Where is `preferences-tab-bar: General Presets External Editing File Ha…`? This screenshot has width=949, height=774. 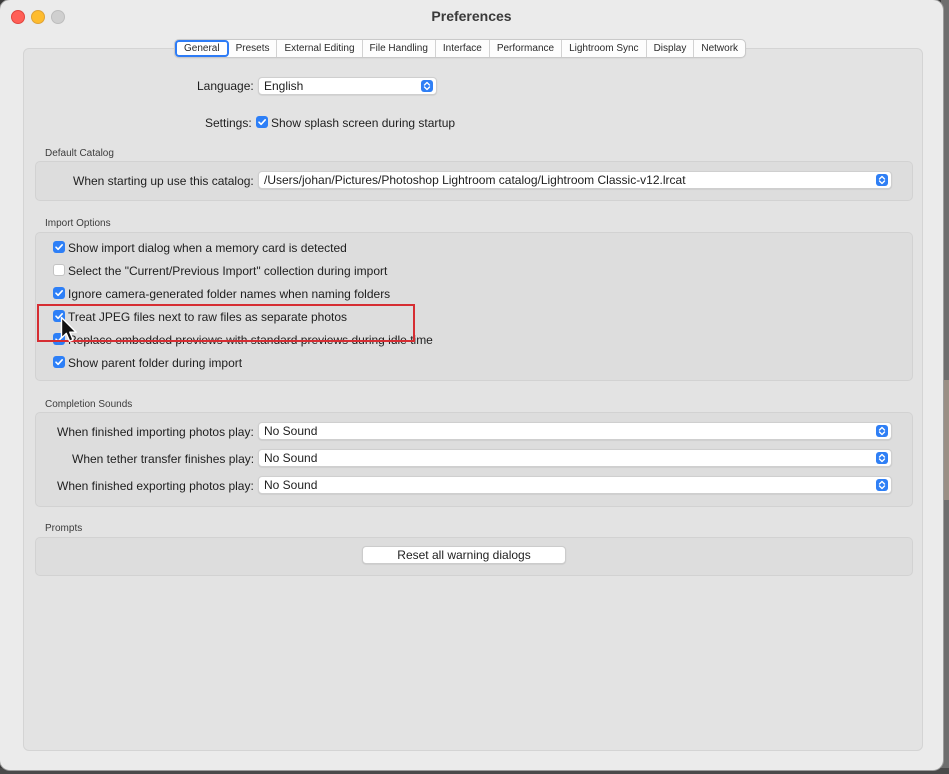
preferences-tab-bar: General Presets External Editing File Ha… is located at coordinates (460, 48).